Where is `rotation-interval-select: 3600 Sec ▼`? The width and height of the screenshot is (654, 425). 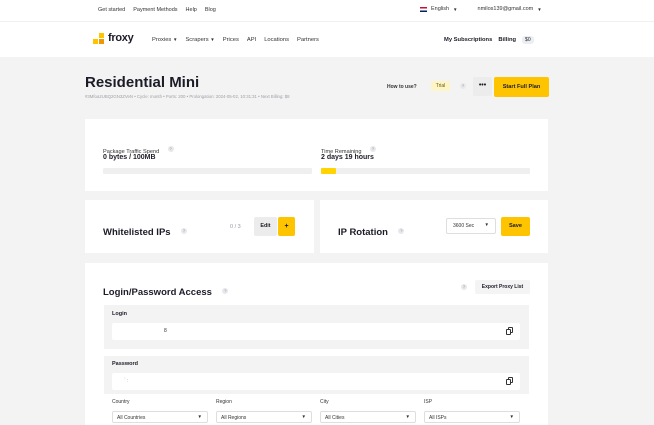
rotation-interval-select: 3600 Sec ▼ is located at coordinates (471, 226).